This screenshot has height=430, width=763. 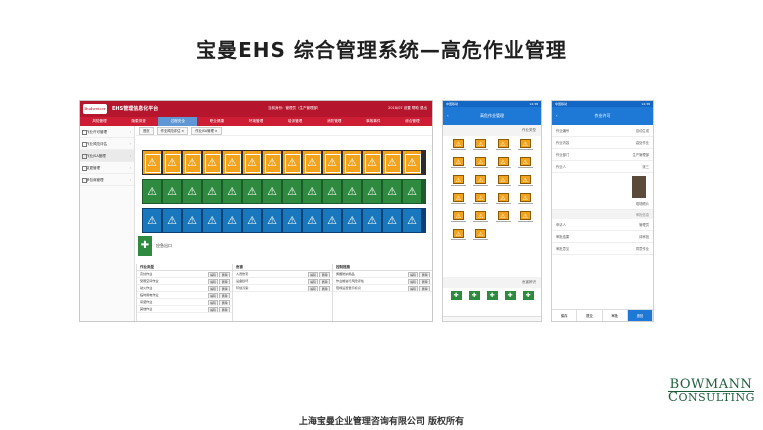 I want to click on form-row: 作业内容 高处作业, so click(x=602, y=143).